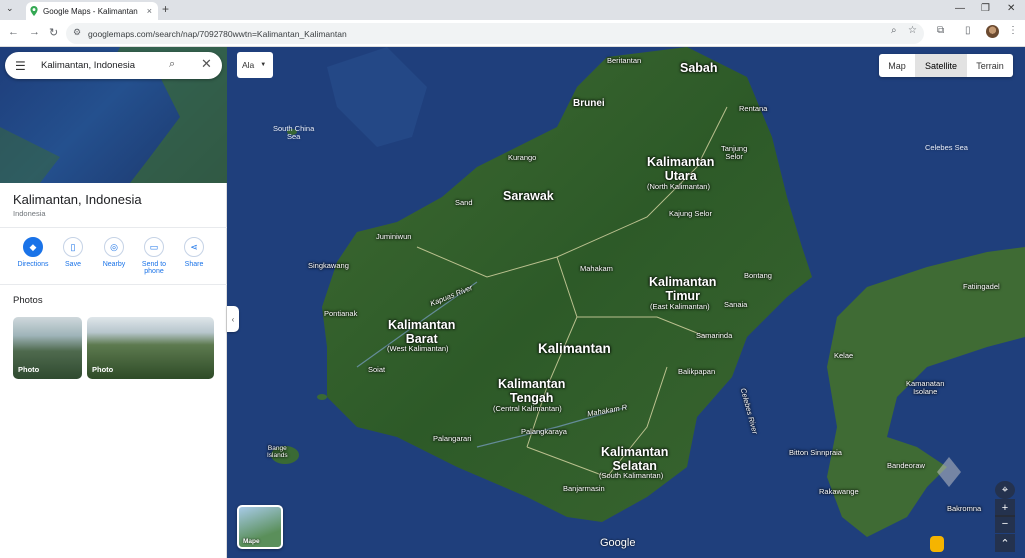  What do you see at coordinates (248, 65) in the screenshot?
I see `ala-label: Ala` at bounding box center [248, 65].